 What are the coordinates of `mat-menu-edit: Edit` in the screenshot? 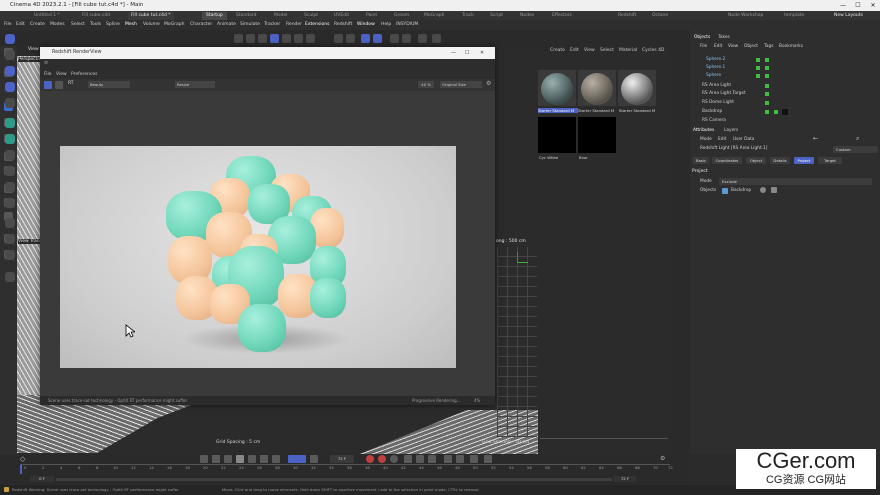 It's located at (574, 50).